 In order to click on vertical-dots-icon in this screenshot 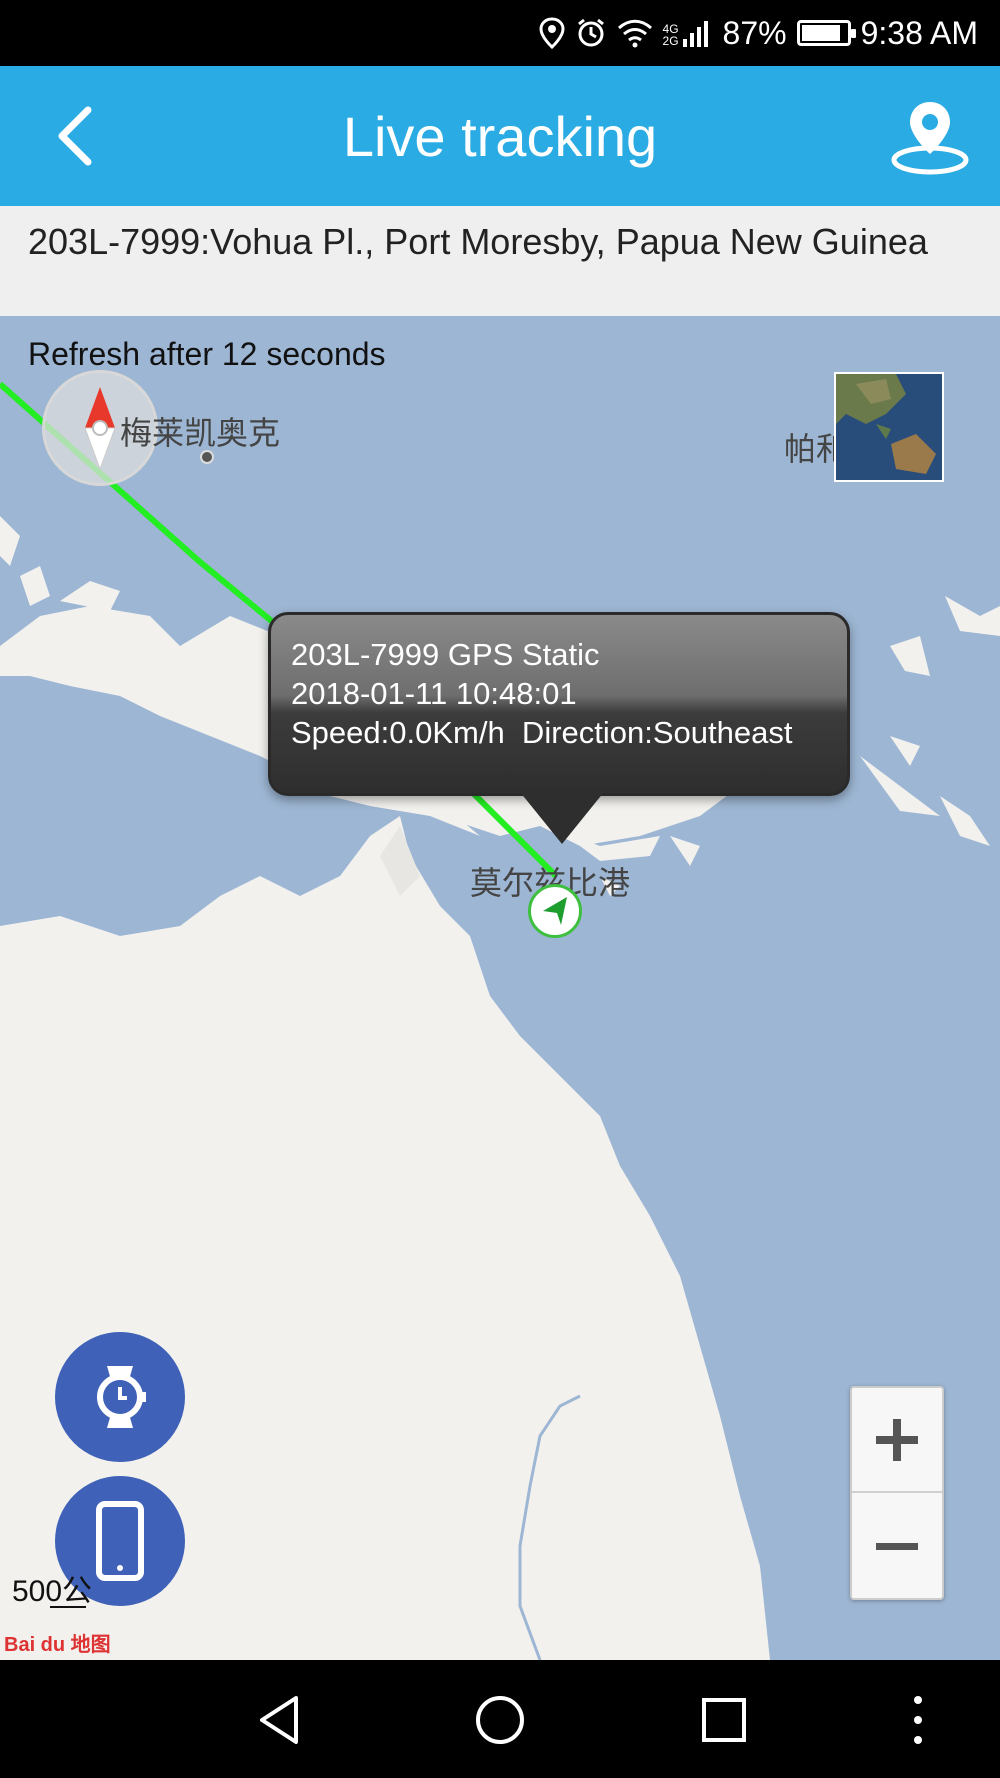, I will do `click(918, 1720)`.